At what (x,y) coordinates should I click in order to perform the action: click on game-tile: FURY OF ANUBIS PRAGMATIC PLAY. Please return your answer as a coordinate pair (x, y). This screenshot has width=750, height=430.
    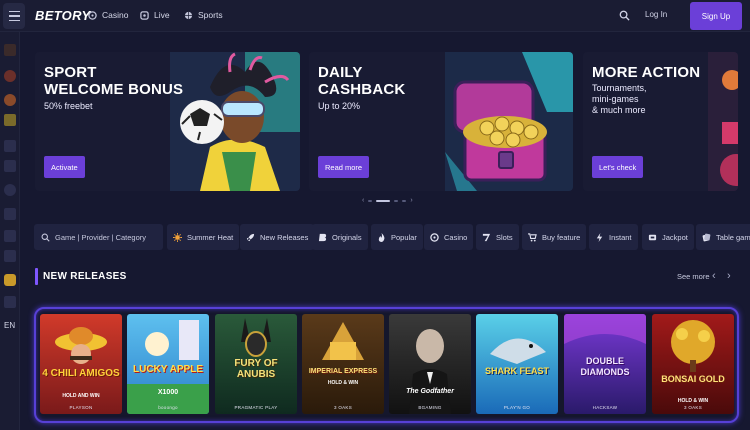
    Looking at the image, I should click on (256, 364).